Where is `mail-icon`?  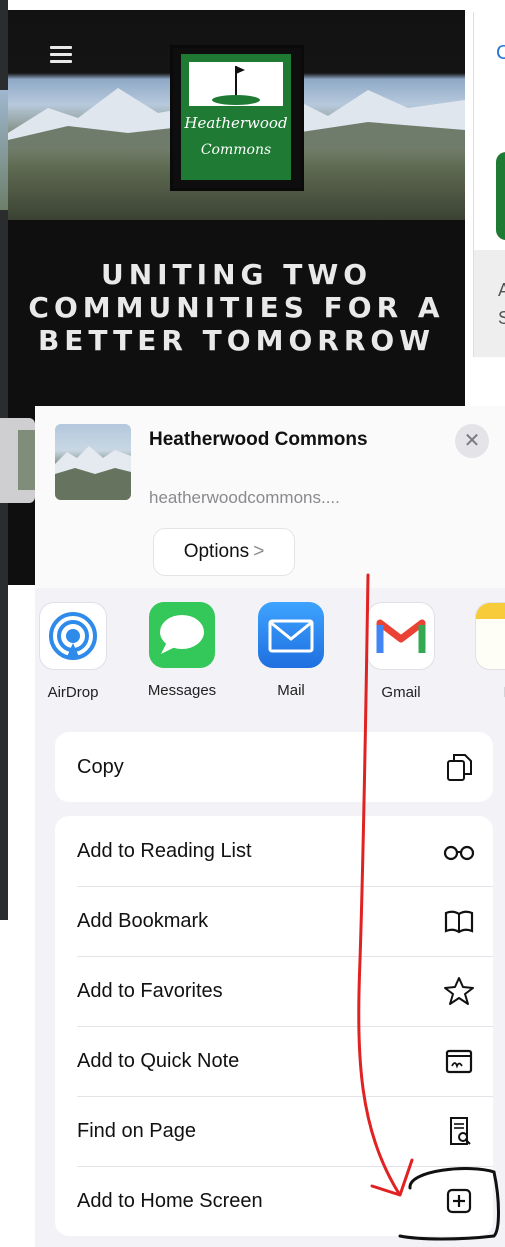 mail-icon is located at coordinates (291, 635).